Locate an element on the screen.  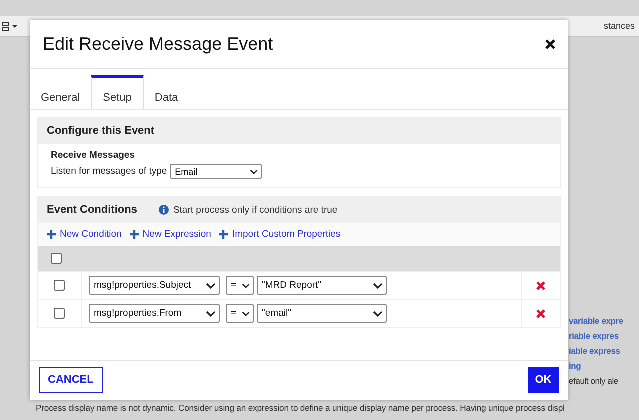
add-link: Import Custom Properties is located at coordinates (280, 234).